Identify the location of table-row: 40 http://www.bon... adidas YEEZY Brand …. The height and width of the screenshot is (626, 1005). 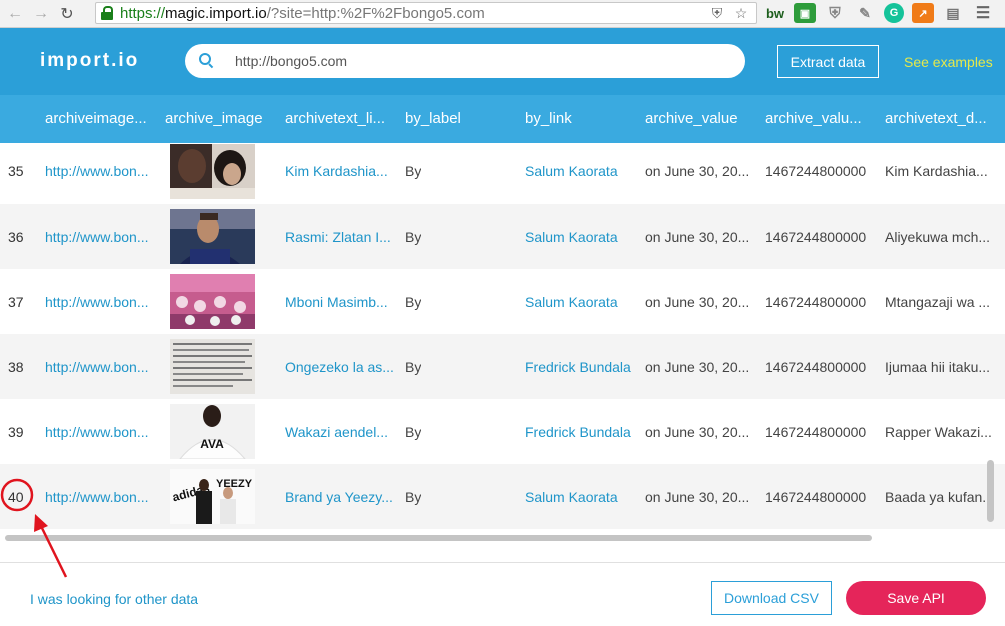
(502, 496).